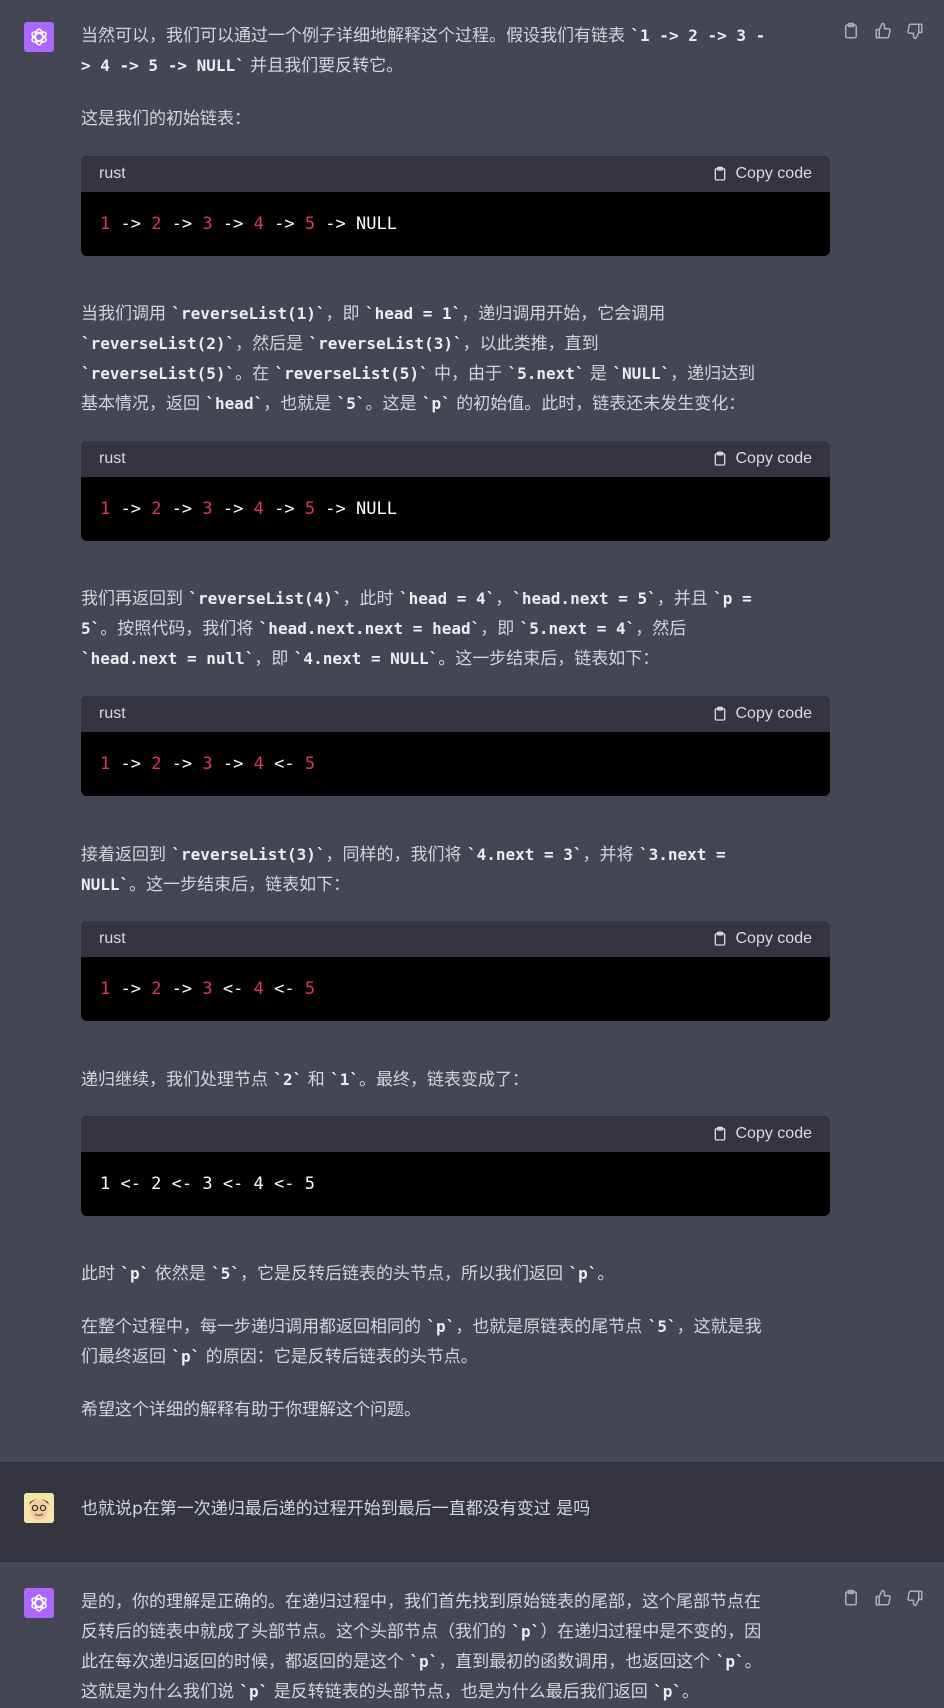 Image resolution: width=944 pixels, height=1708 pixels. Describe the element at coordinates (455, 1134) in the screenshot. I see `code-header: Copy code` at that location.